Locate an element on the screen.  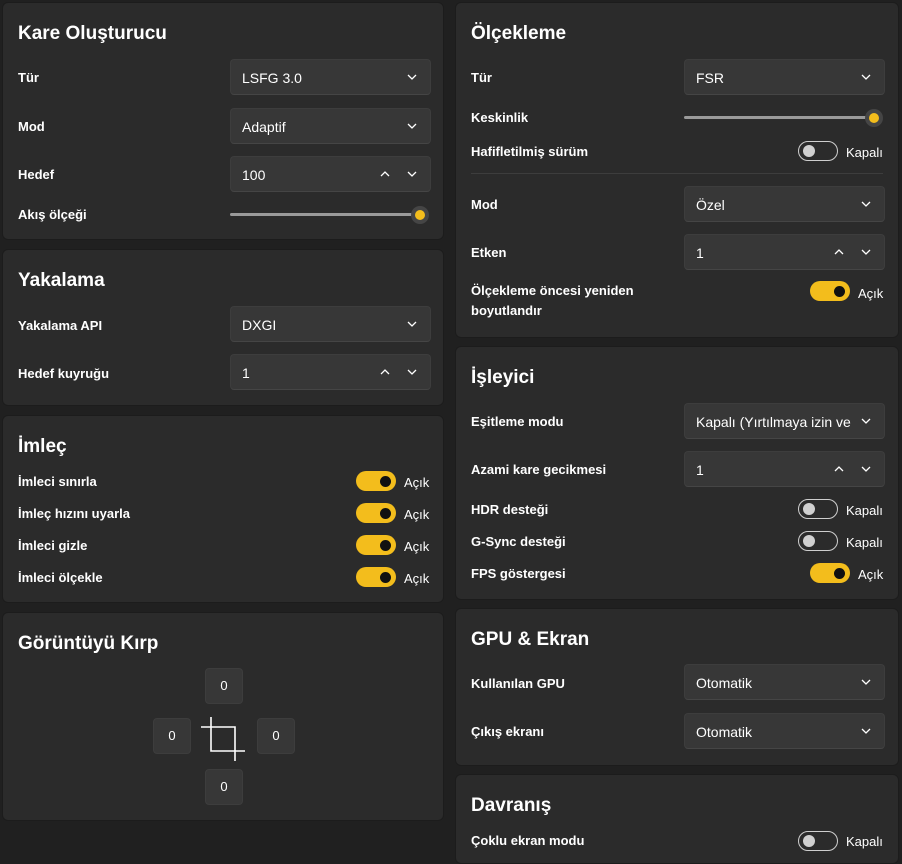
vsync-mode-dropdown: Kapalı (Yırtılmaya izin ve is located at coordinates (784, 421).